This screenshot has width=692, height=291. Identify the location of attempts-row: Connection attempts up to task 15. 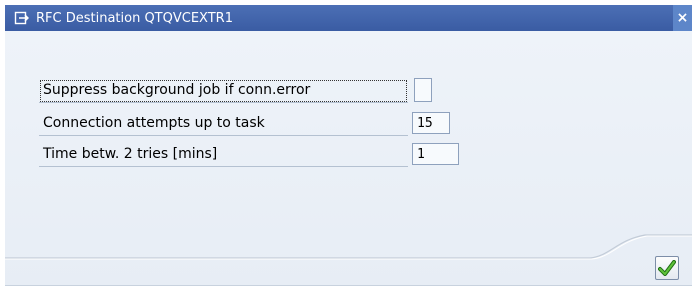
(244, 123).